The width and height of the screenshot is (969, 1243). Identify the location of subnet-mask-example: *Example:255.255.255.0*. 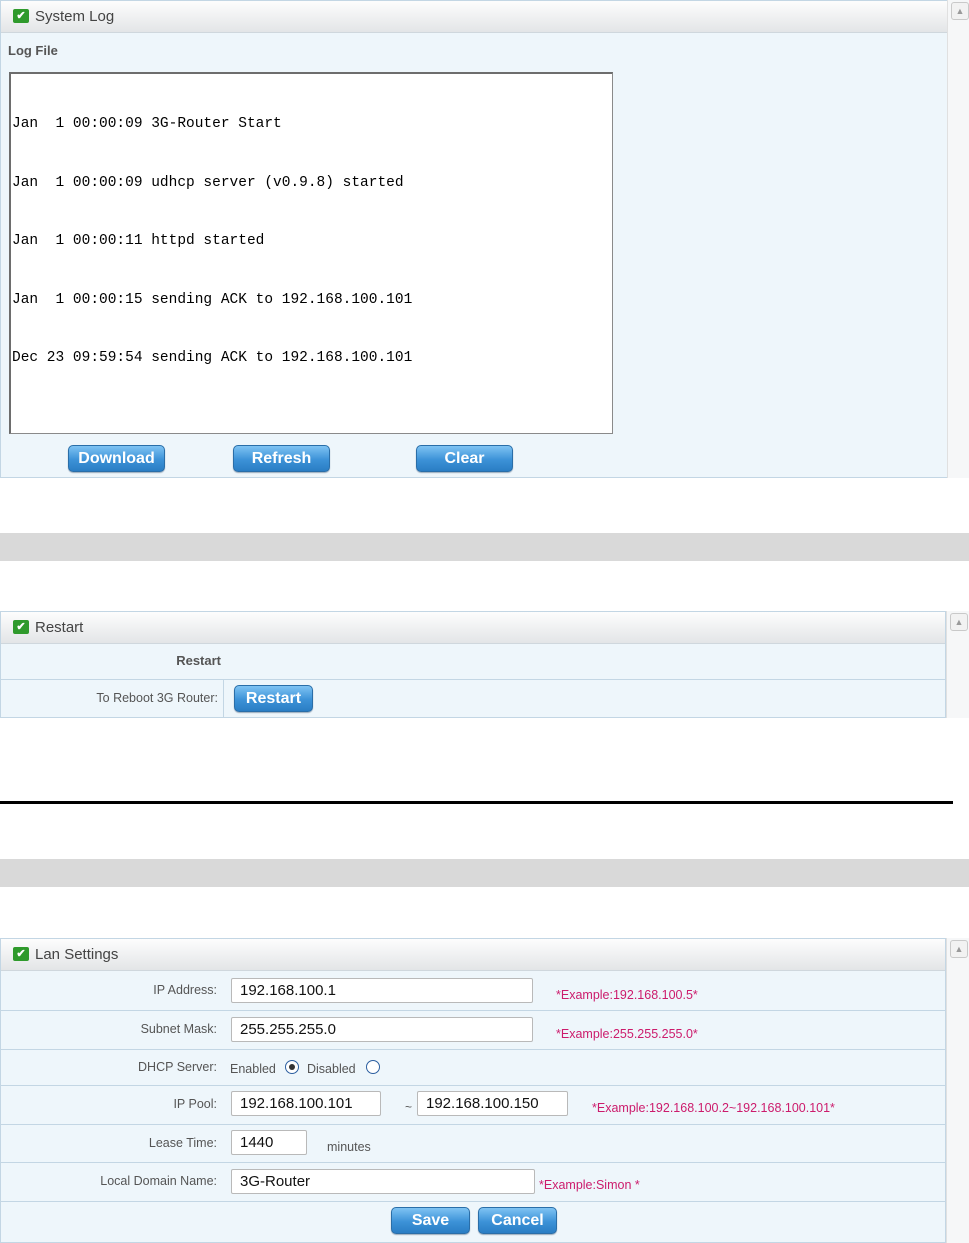
(627, 1034).